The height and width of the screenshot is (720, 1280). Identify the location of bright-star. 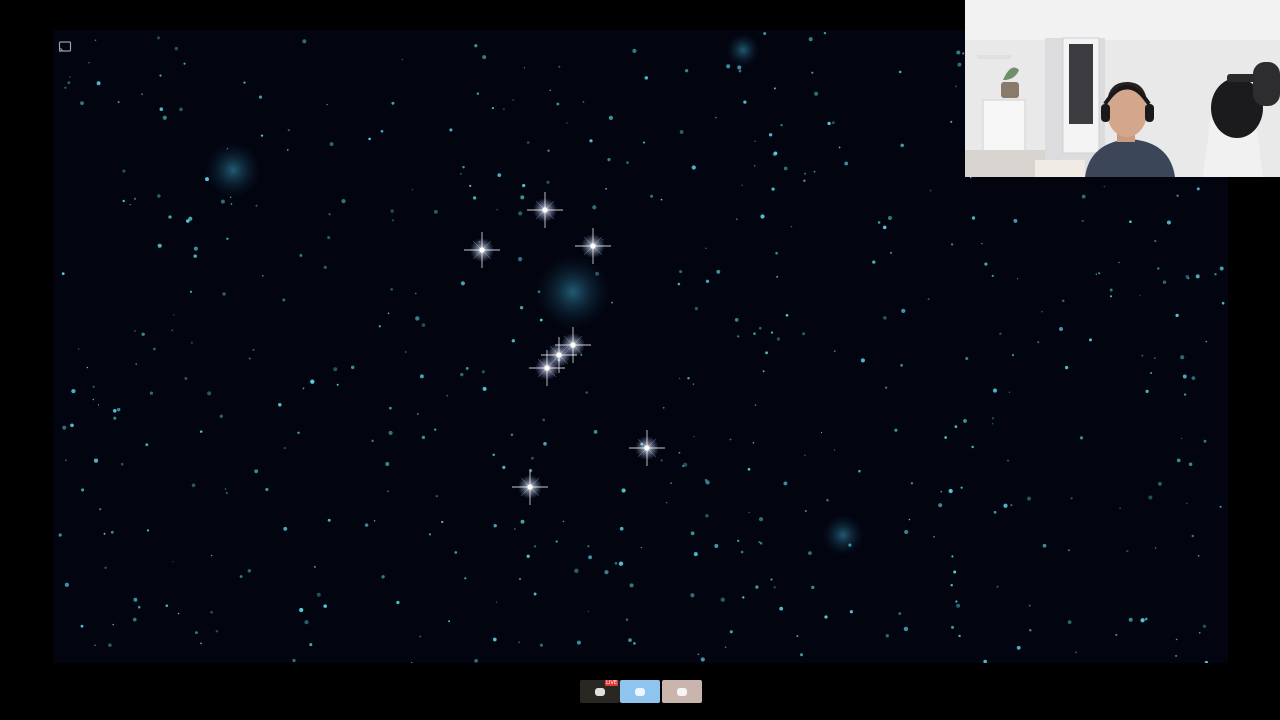
(482, 250).